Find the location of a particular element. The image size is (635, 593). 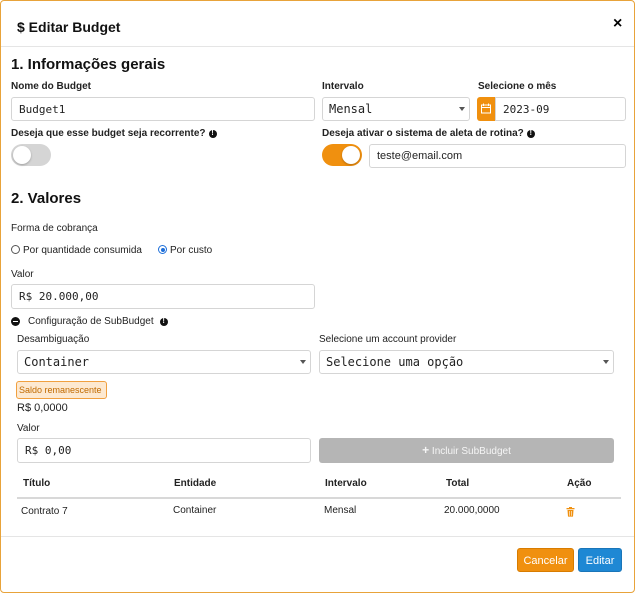

cancel-button: Cancelar is located at coordinates (545, 560).